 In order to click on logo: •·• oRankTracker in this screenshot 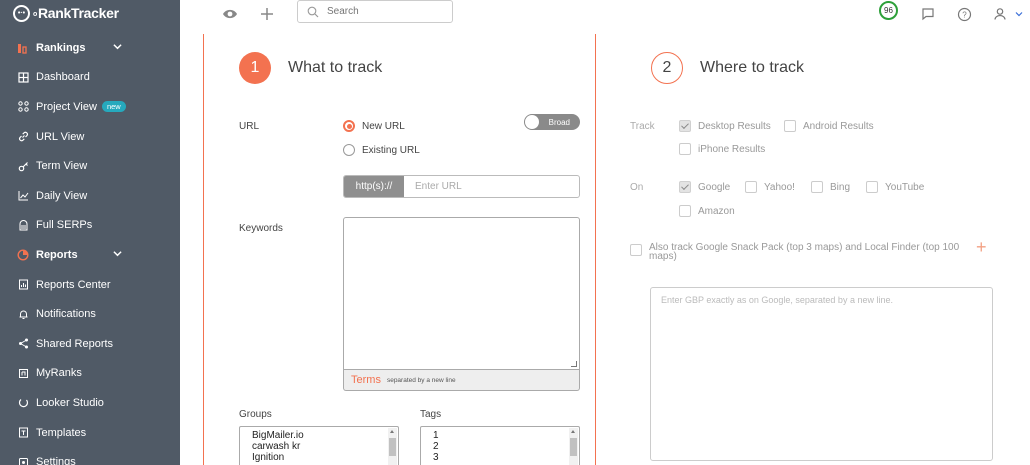, I will do `click(66, 13)`.